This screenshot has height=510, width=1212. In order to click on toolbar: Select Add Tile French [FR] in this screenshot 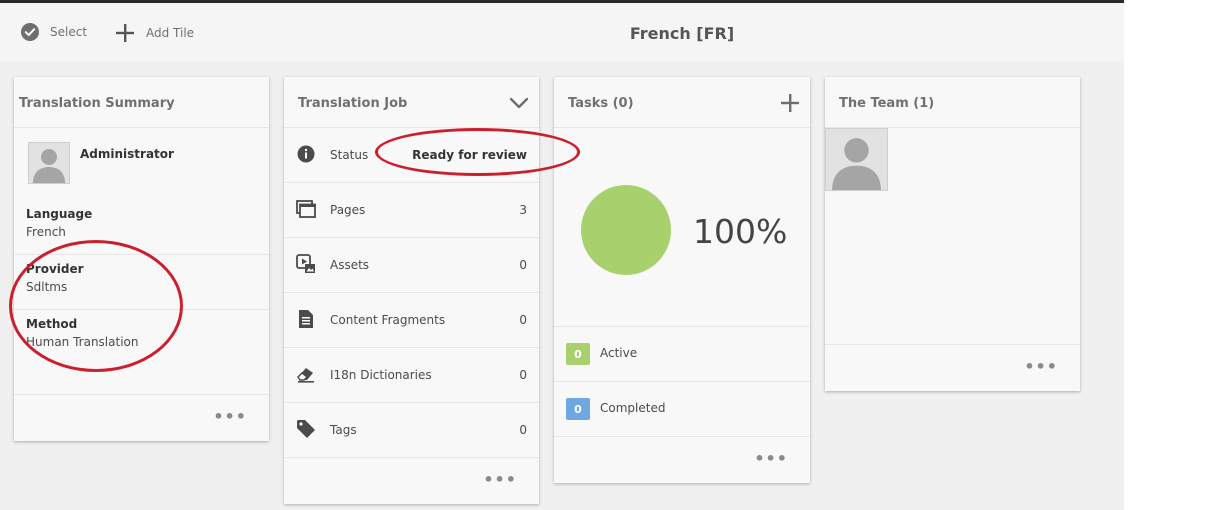, I will do `click(562, 32)`.